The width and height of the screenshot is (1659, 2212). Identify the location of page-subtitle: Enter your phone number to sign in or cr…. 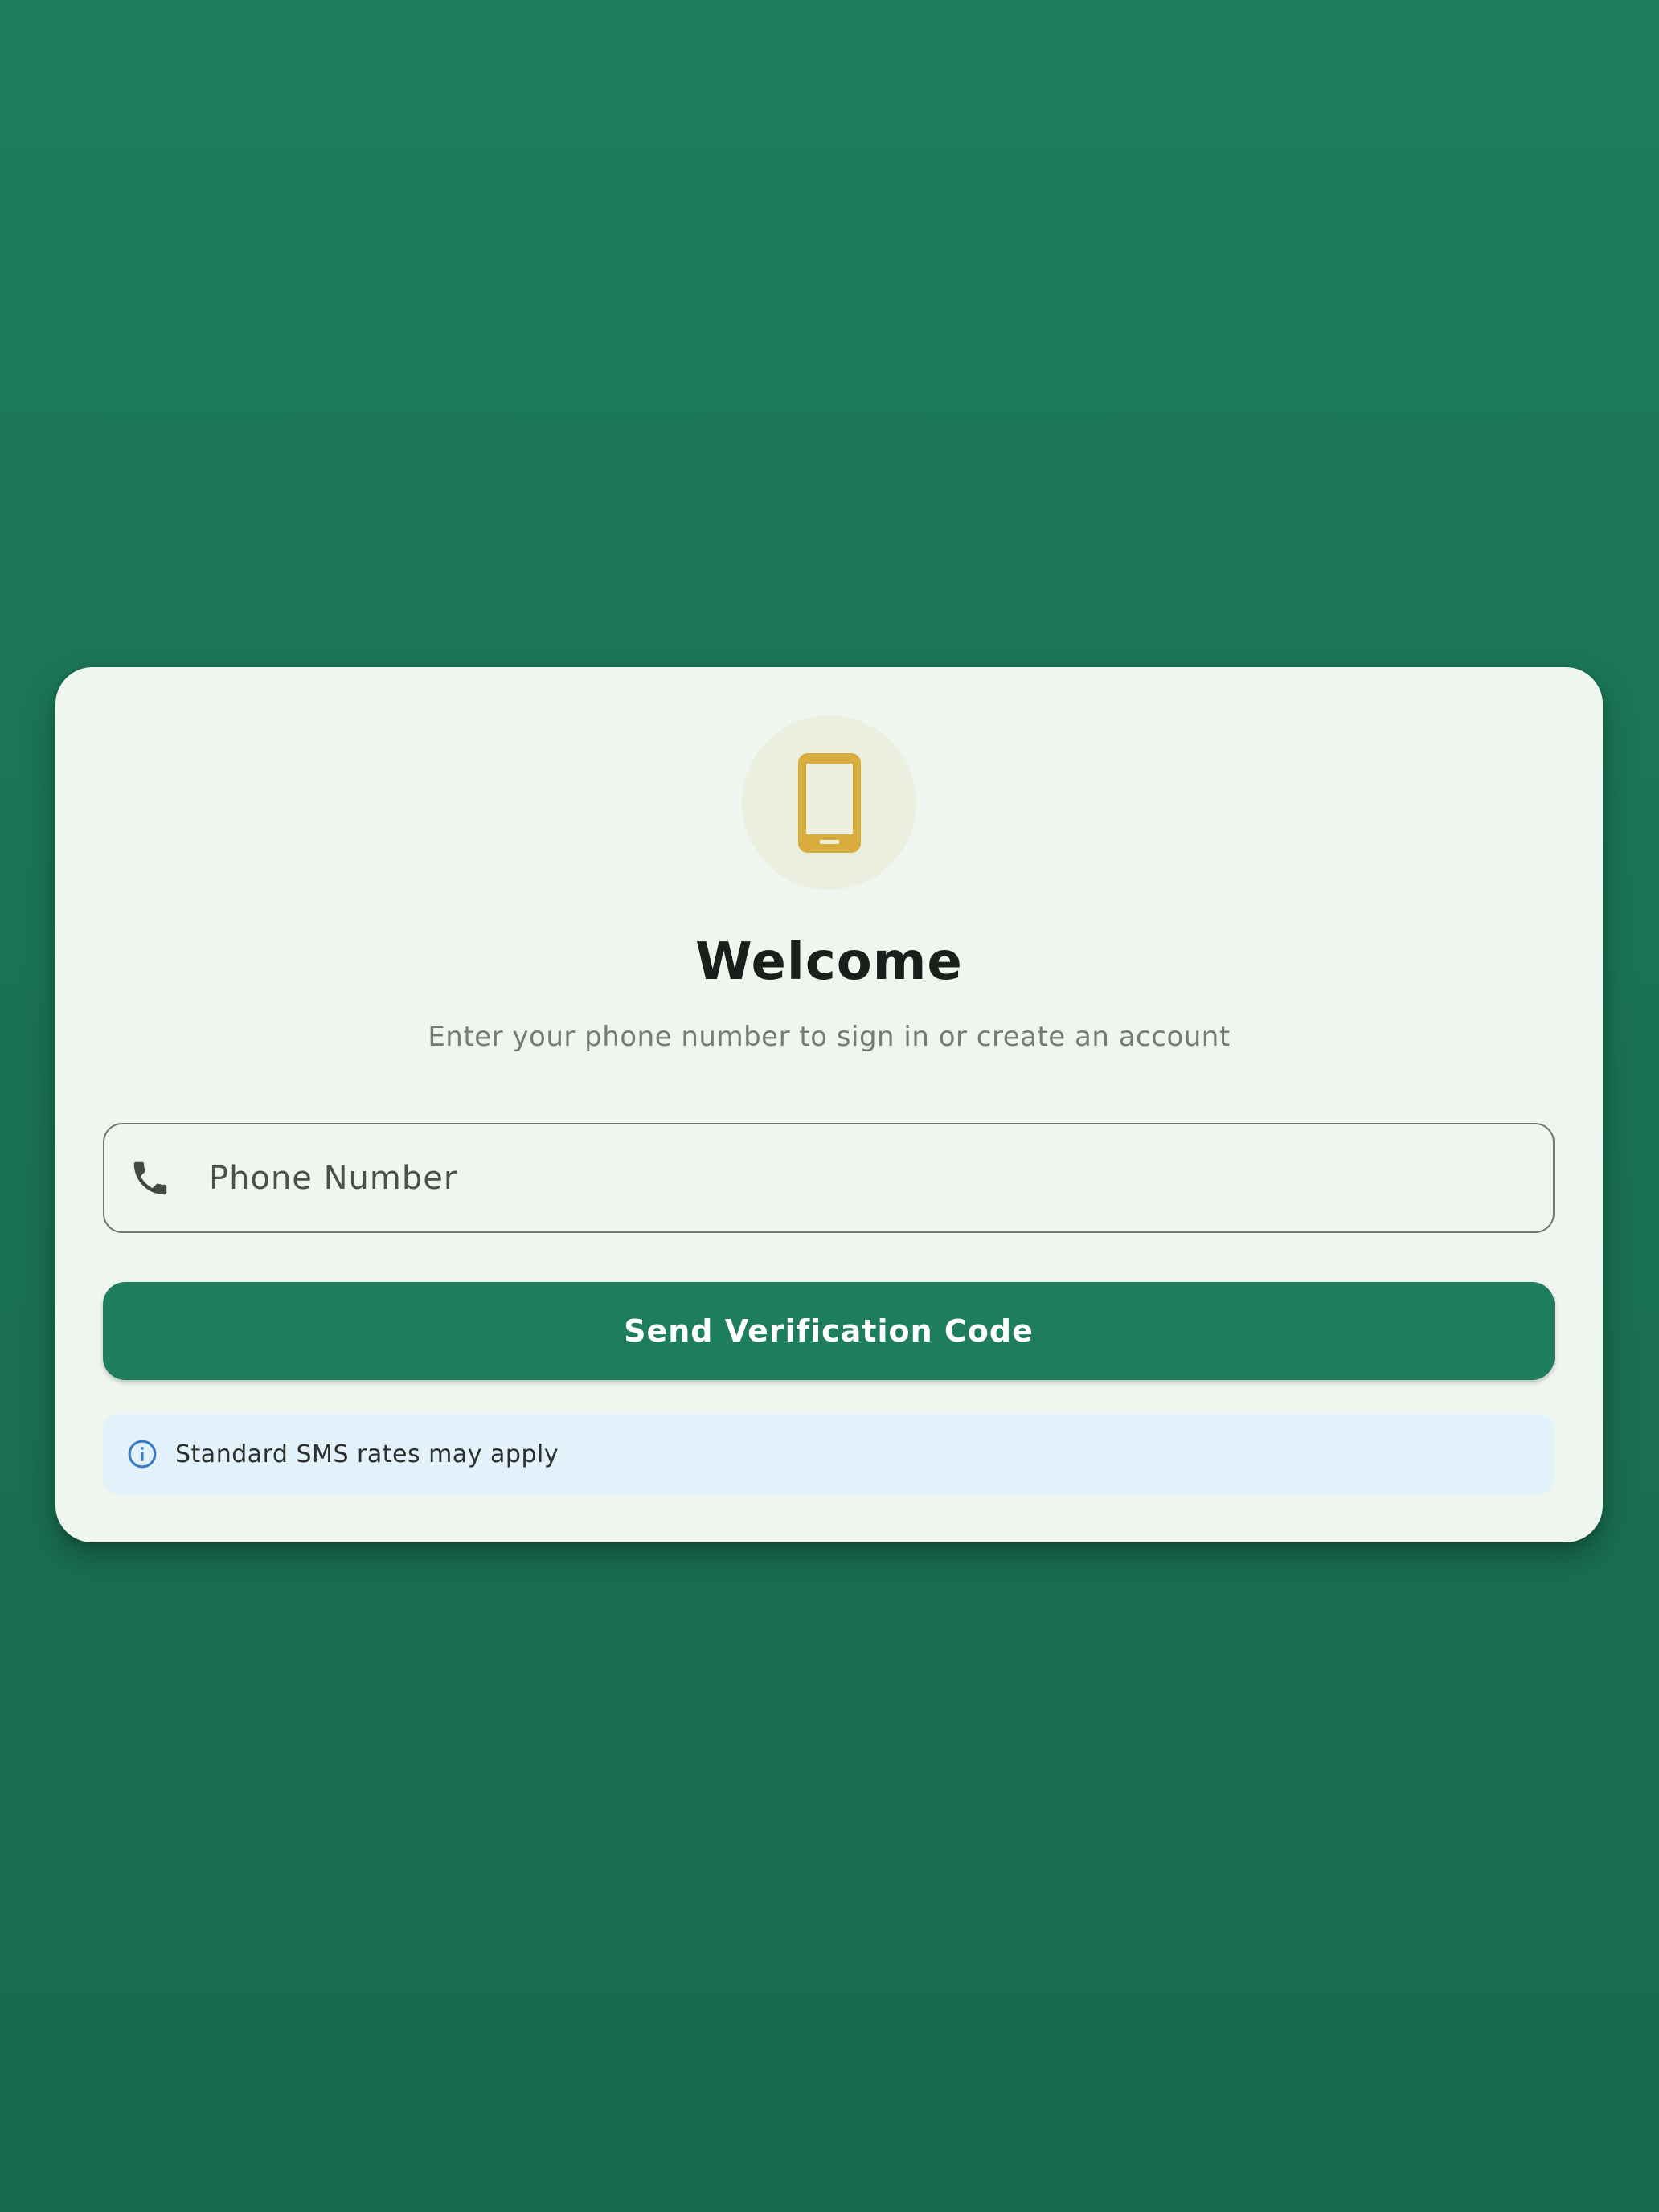
(829, 1037).